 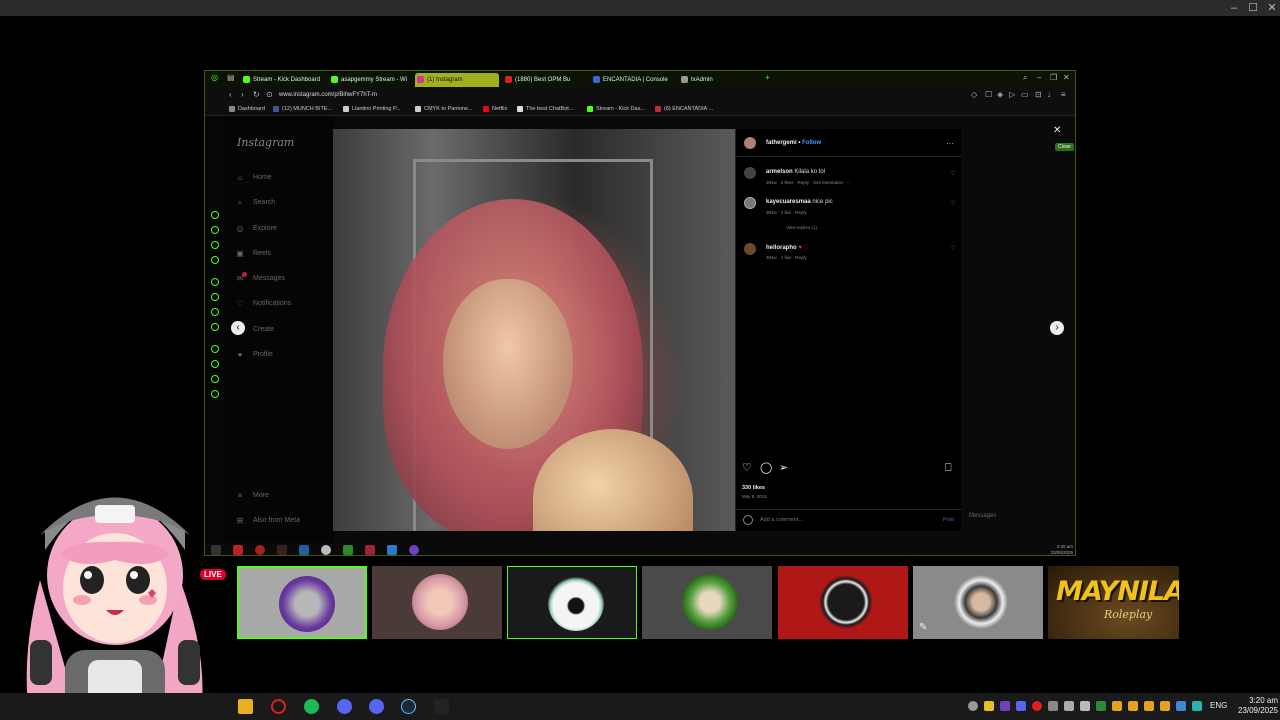 I want to click on profile-lock-icon: ⊡, so click(x=1038, y=95).